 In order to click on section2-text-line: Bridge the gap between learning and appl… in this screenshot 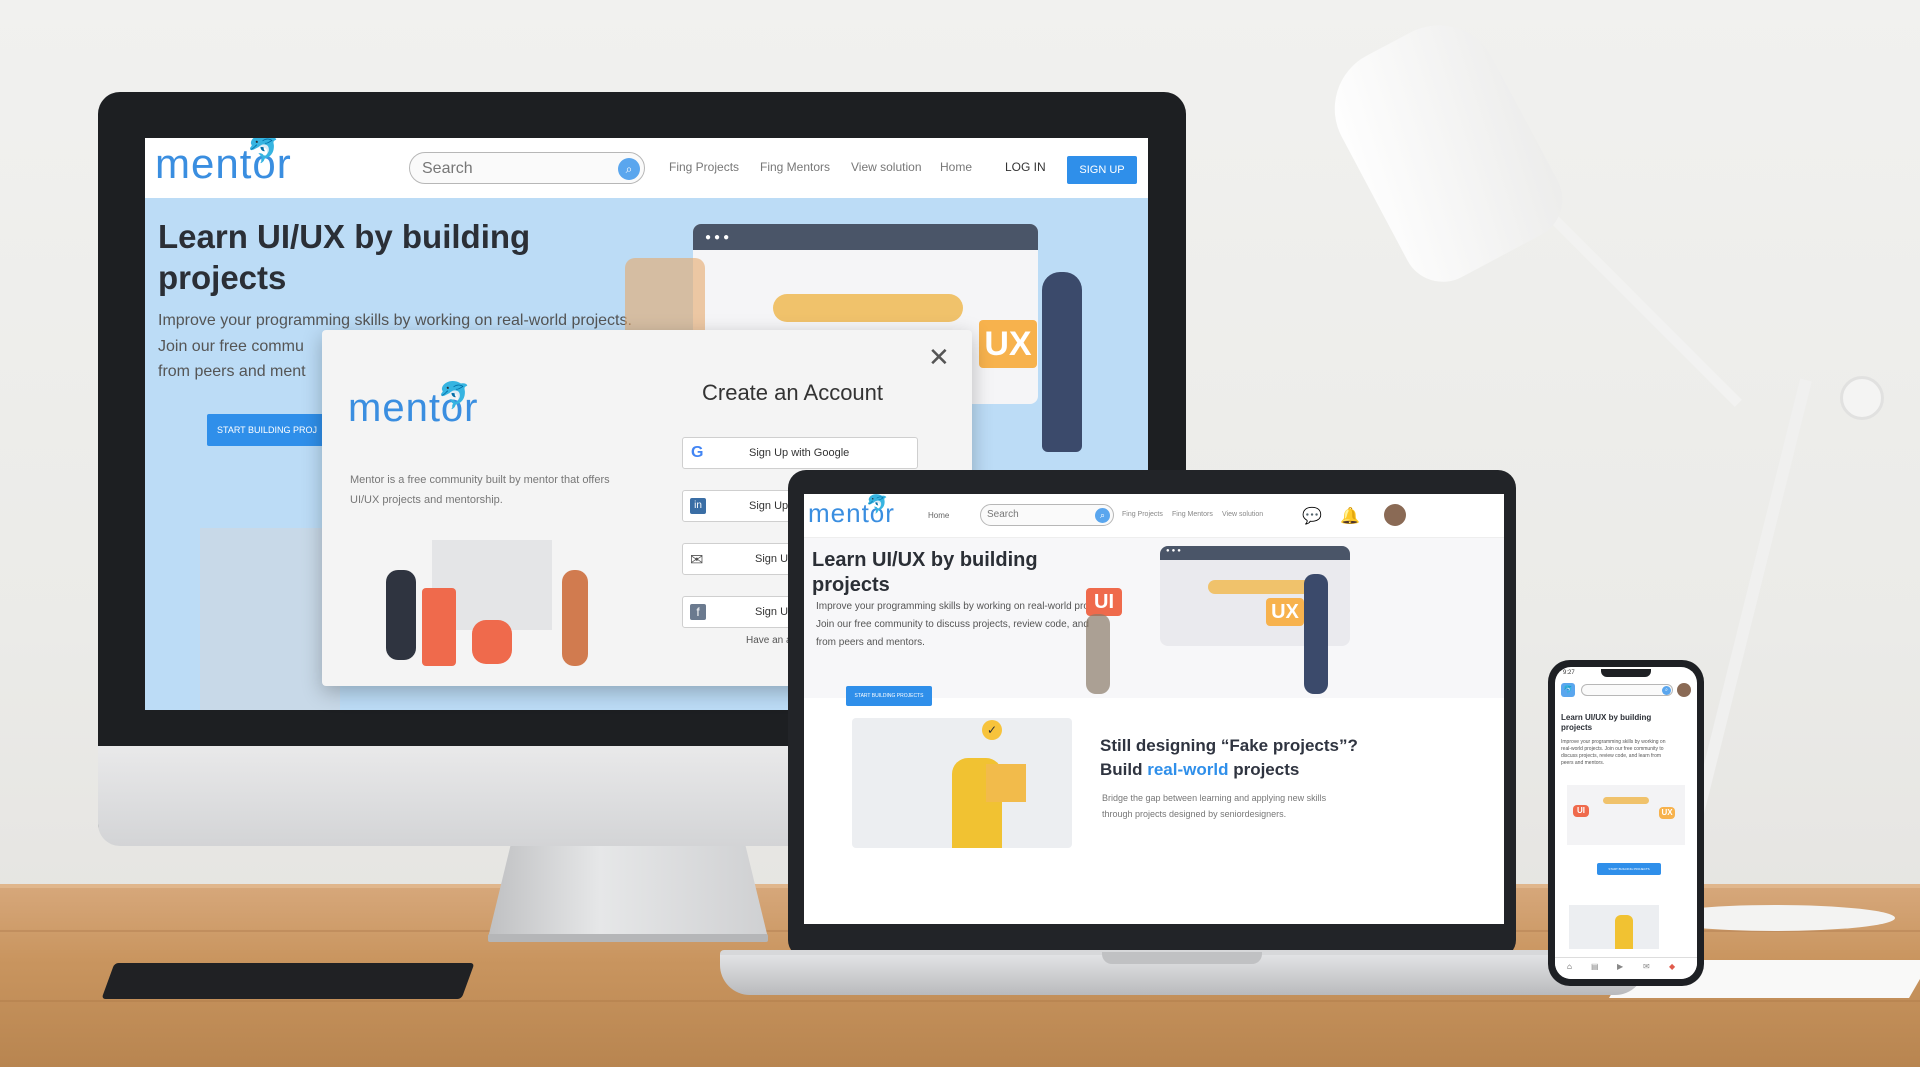, I will do `click(1214, 798)`.